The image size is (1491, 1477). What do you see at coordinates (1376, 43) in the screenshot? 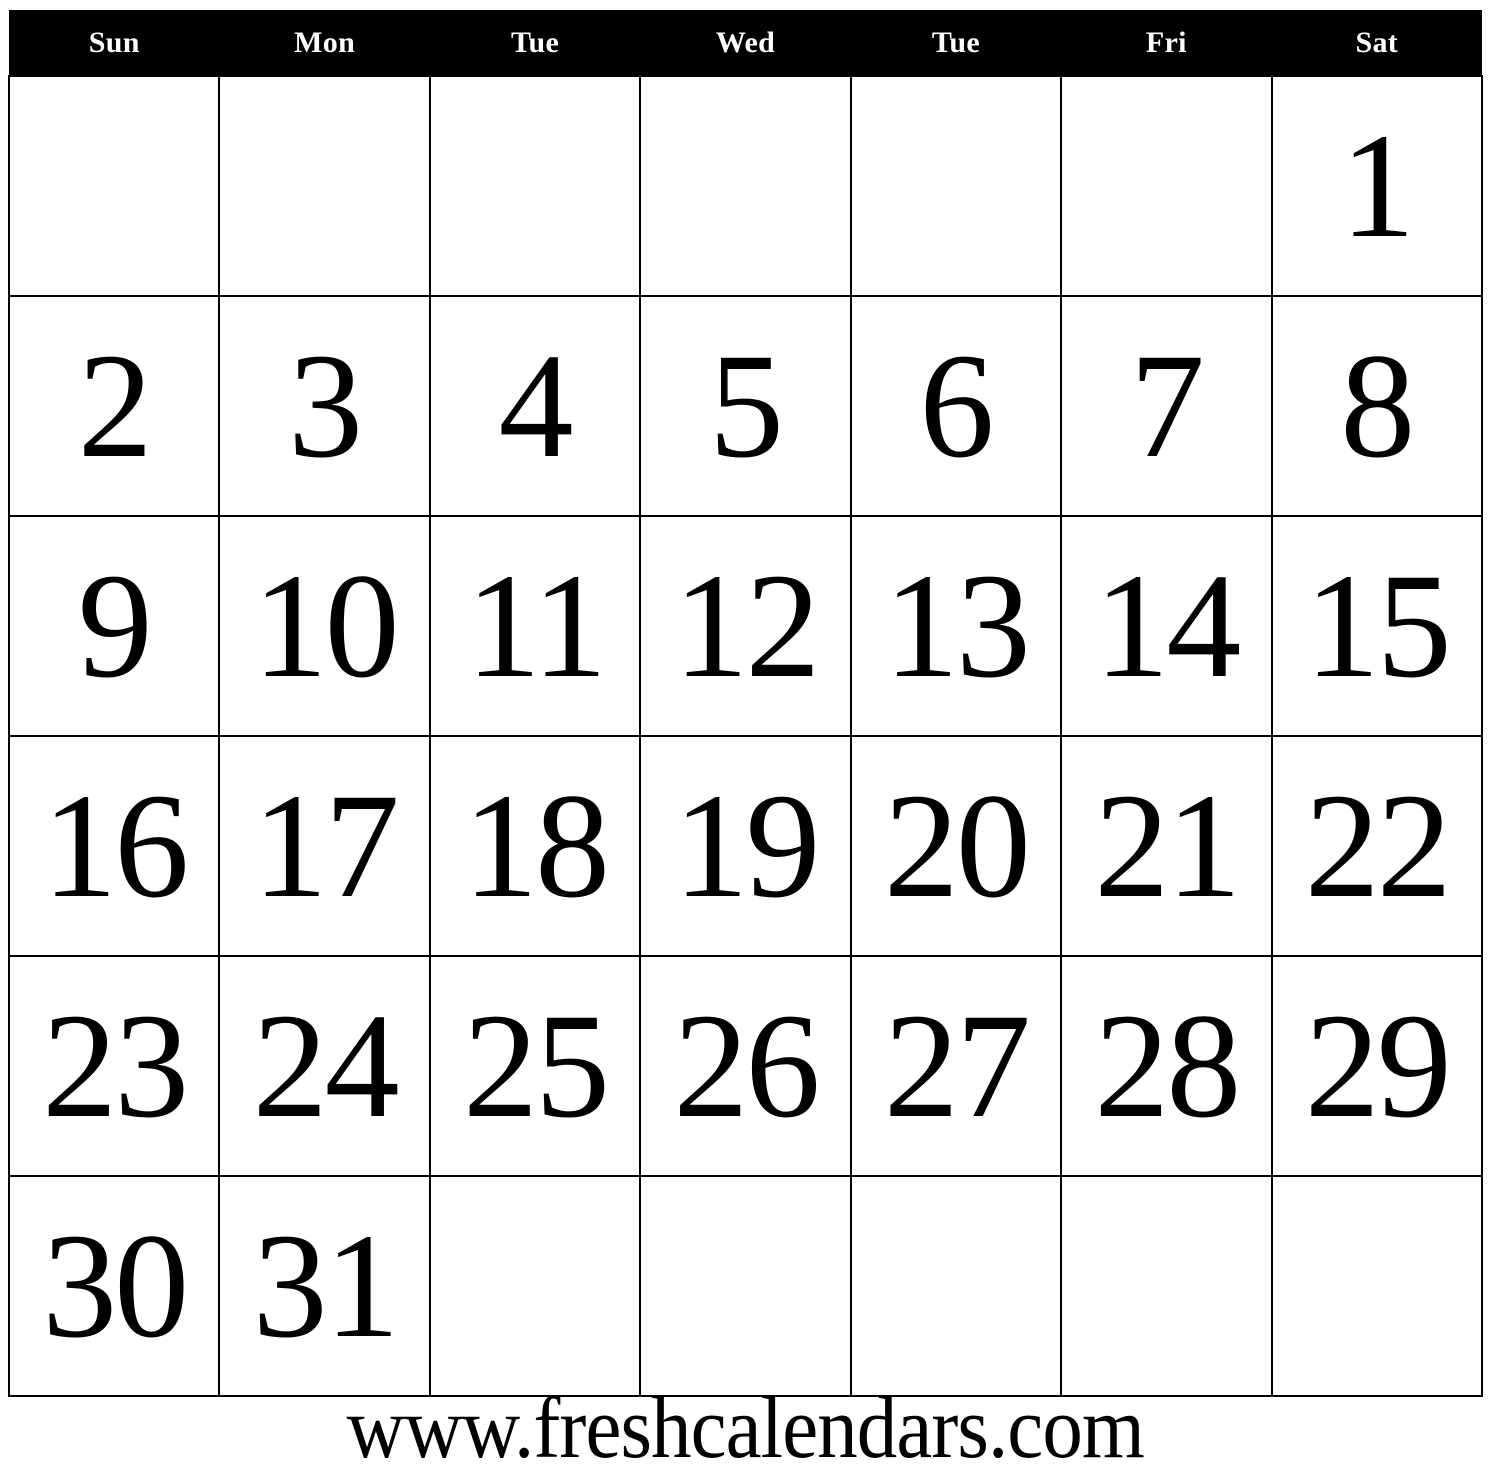
I see `weekday-header-saturday: Sat` at bounding box center [1376, 43].